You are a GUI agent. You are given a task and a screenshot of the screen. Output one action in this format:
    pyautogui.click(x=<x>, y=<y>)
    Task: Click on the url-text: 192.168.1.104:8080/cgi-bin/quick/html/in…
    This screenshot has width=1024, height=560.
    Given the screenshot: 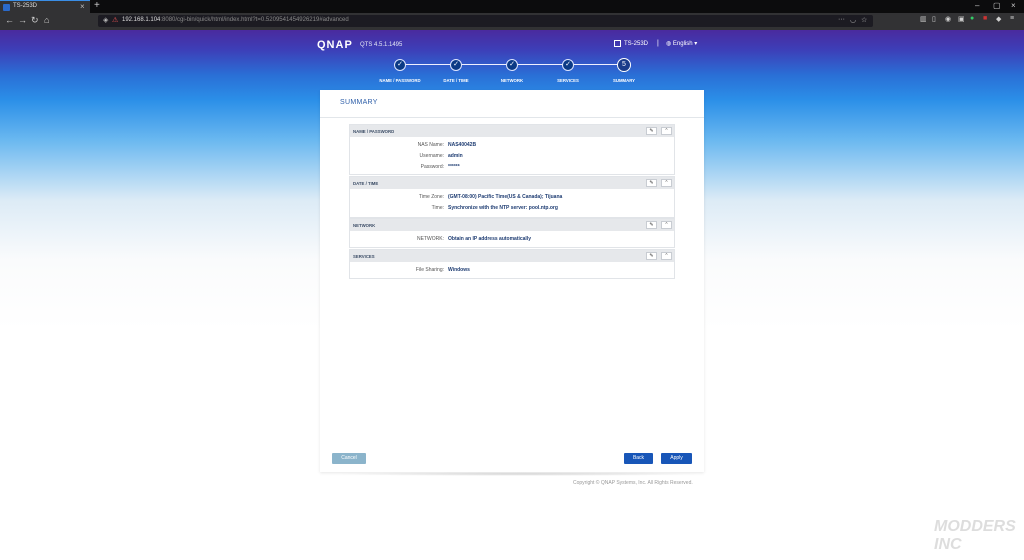 What is the action you would take?
    pyautogui.click(x=235, y=20)
    